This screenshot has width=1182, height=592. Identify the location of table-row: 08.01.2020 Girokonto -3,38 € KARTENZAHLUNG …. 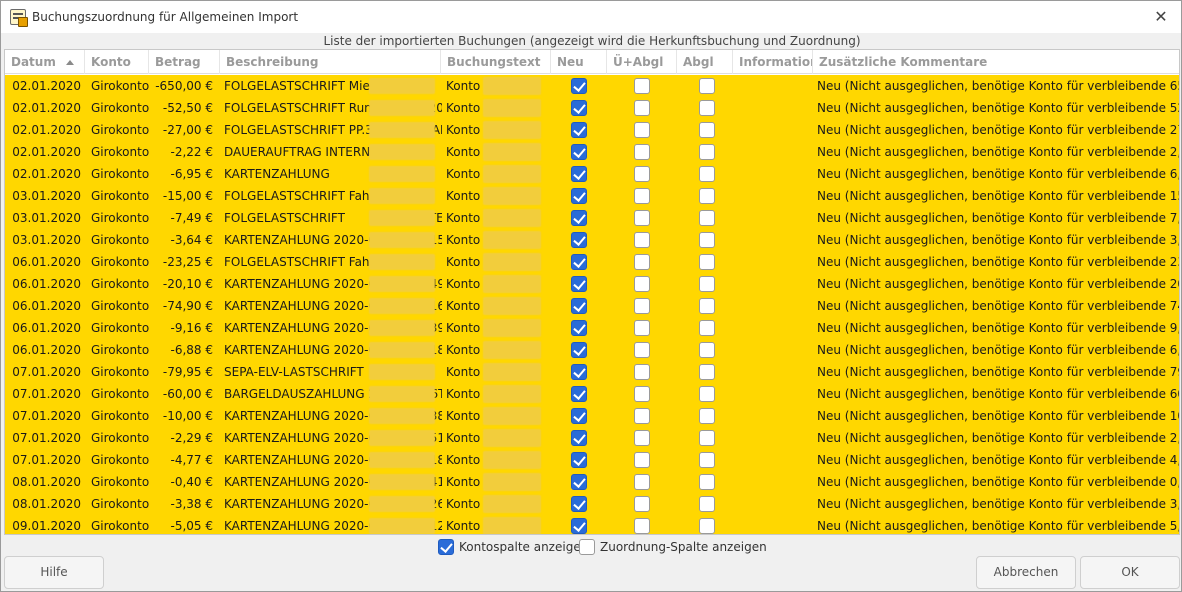
(592, 504).